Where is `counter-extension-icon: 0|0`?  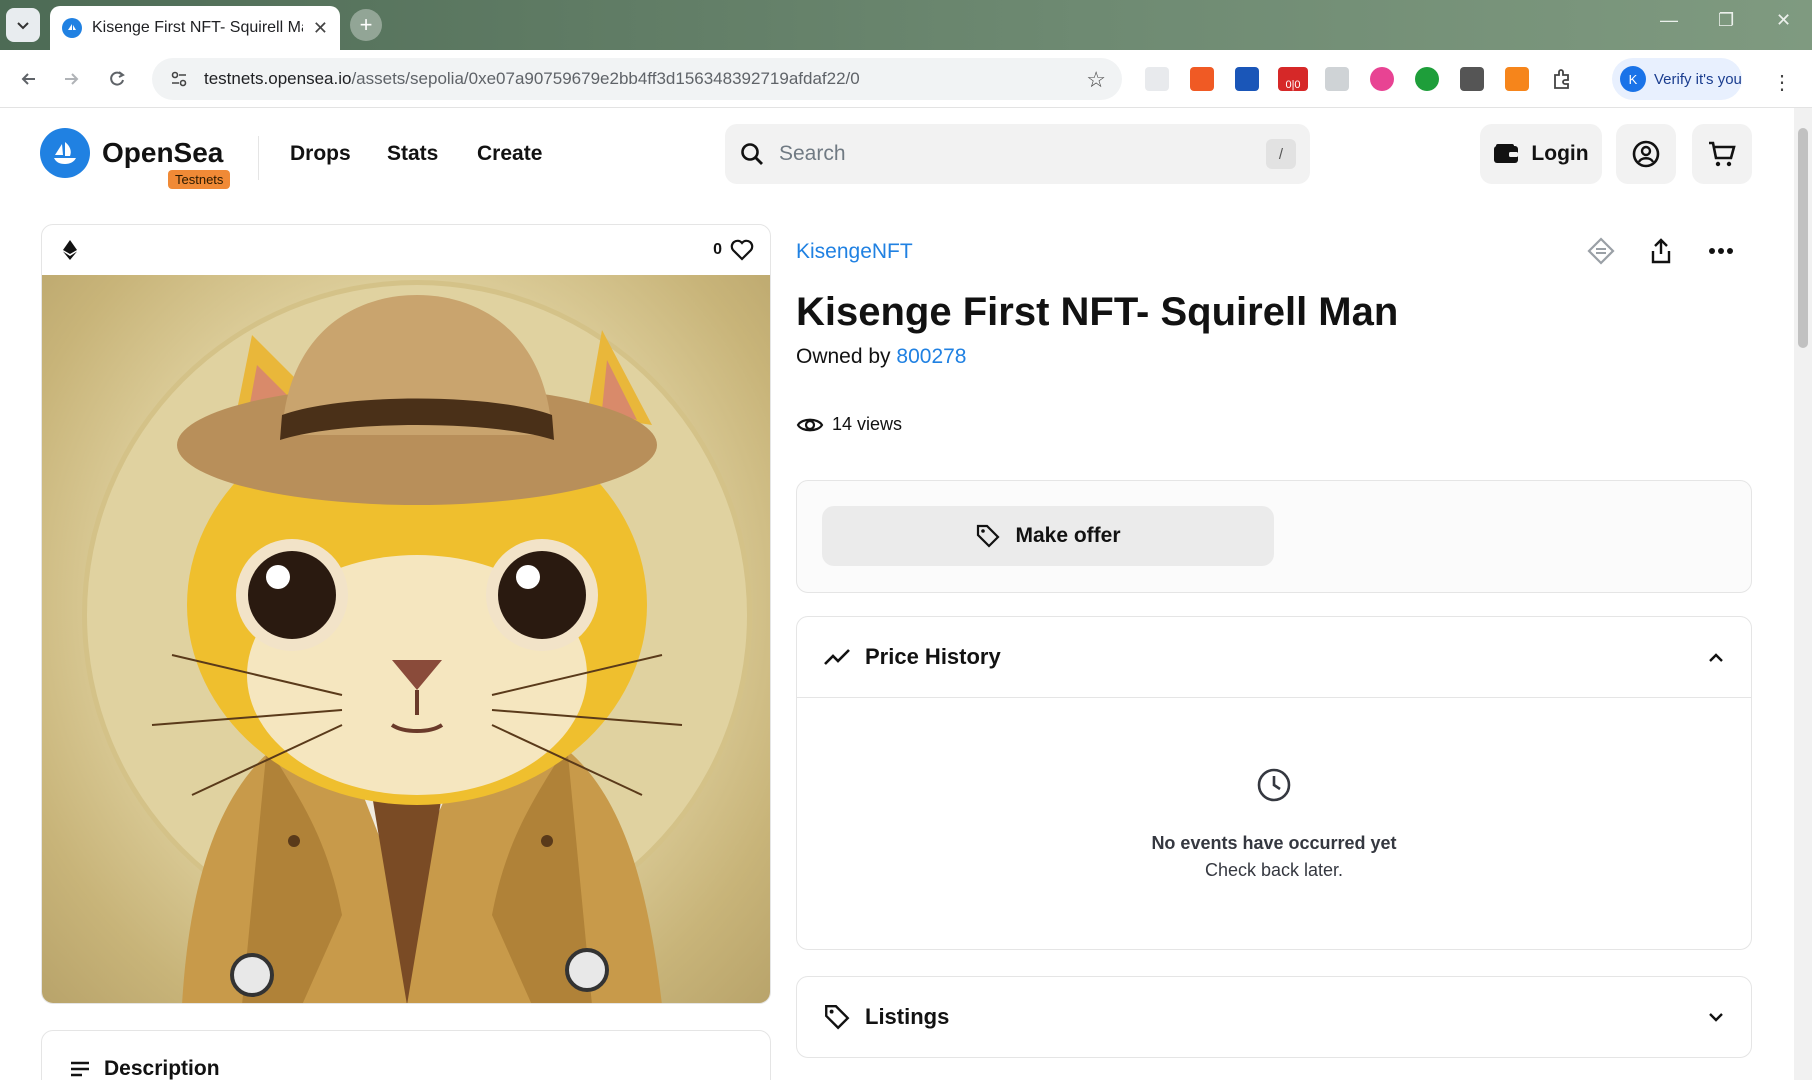 counter-extension-icon: 0|0 is located at coordinates (1293, 79).